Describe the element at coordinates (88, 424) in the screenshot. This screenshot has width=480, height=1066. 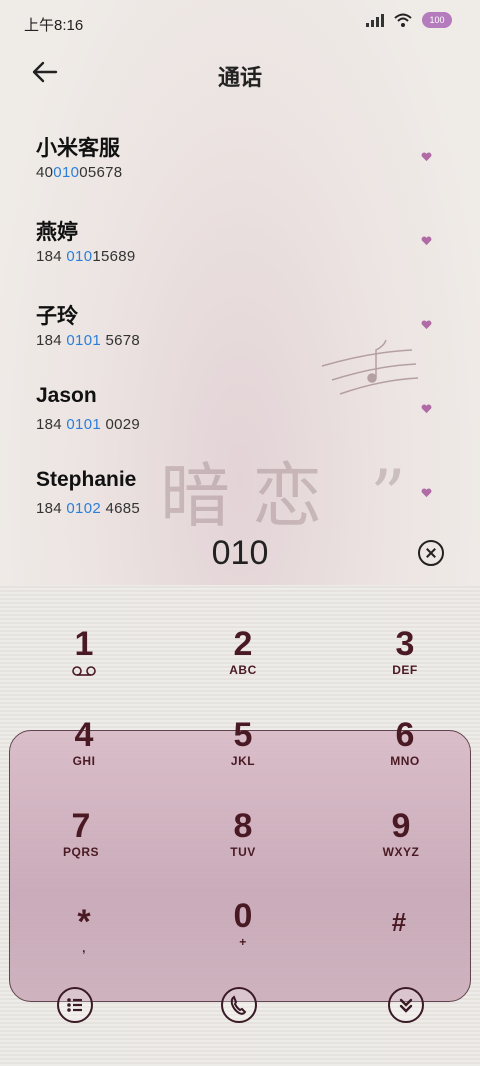
I see `contact-number: 184 0101 0029` at that location.